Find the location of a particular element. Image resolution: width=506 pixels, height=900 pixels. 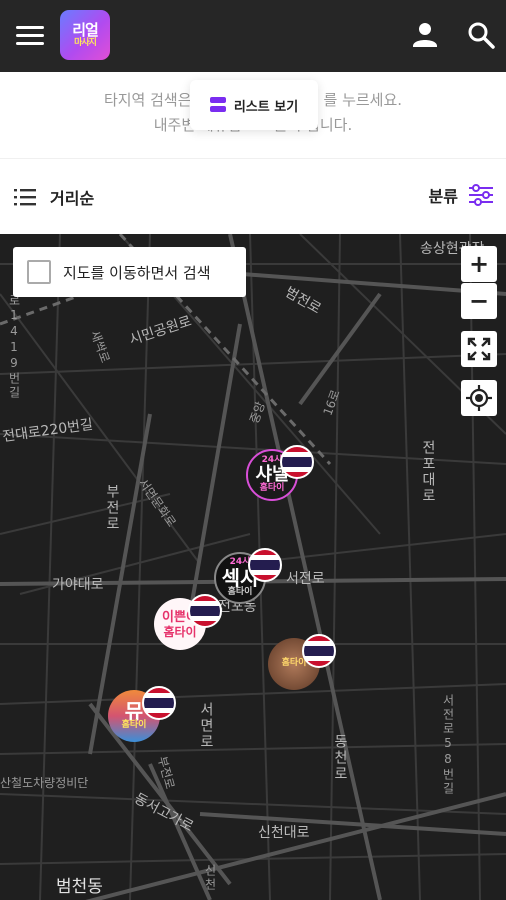

filter-button: 분류 is located at coordinates (461, 195).